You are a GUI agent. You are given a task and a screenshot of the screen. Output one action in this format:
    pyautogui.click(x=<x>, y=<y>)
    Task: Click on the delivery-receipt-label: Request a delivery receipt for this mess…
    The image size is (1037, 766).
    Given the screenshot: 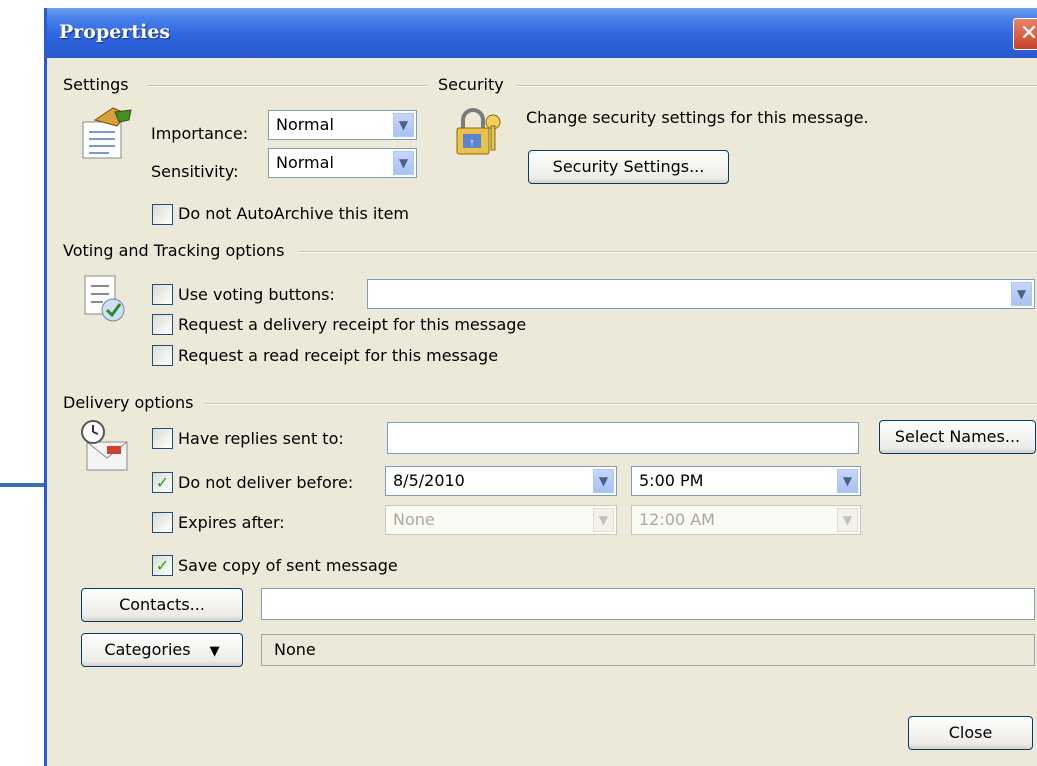 What is the action you would take?
    pyautogui.click(x=352, y=324)
    